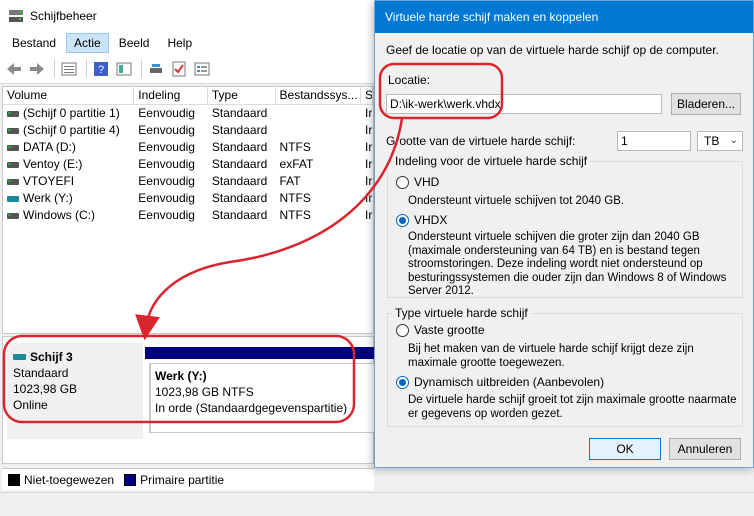  What do you see at coordinates (188, 164) in the screenshot?
I see `volume-row: Ventoy (E:) Eenvoudig Standaard exFAT Ir` at bounding box center [188, 164].